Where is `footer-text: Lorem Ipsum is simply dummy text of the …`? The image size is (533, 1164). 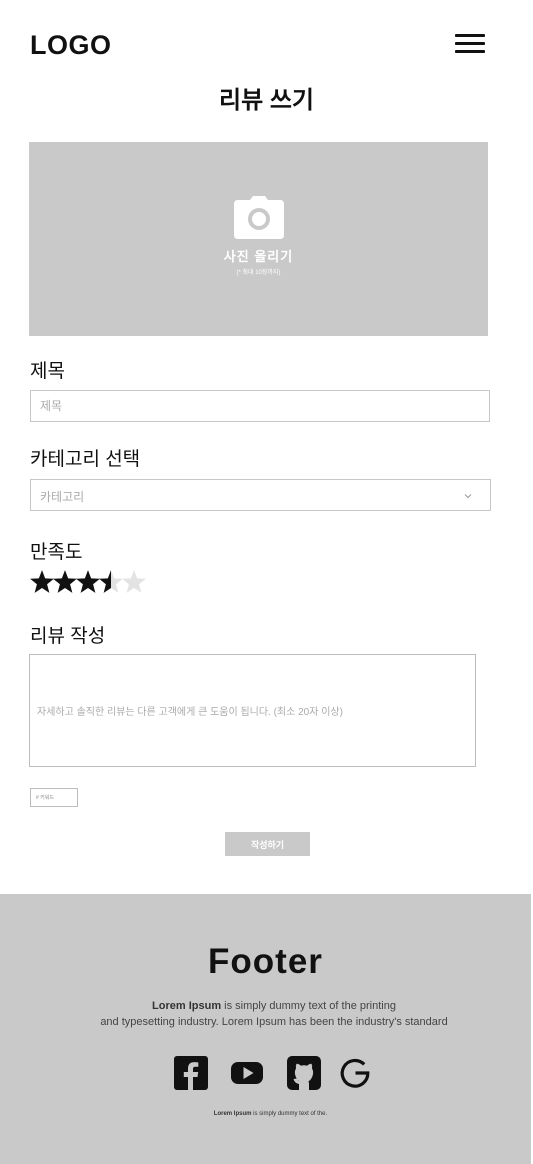 footer-text: Lorem Ipsum is simply dummy text of the … is located at coordinates (266, 1014).